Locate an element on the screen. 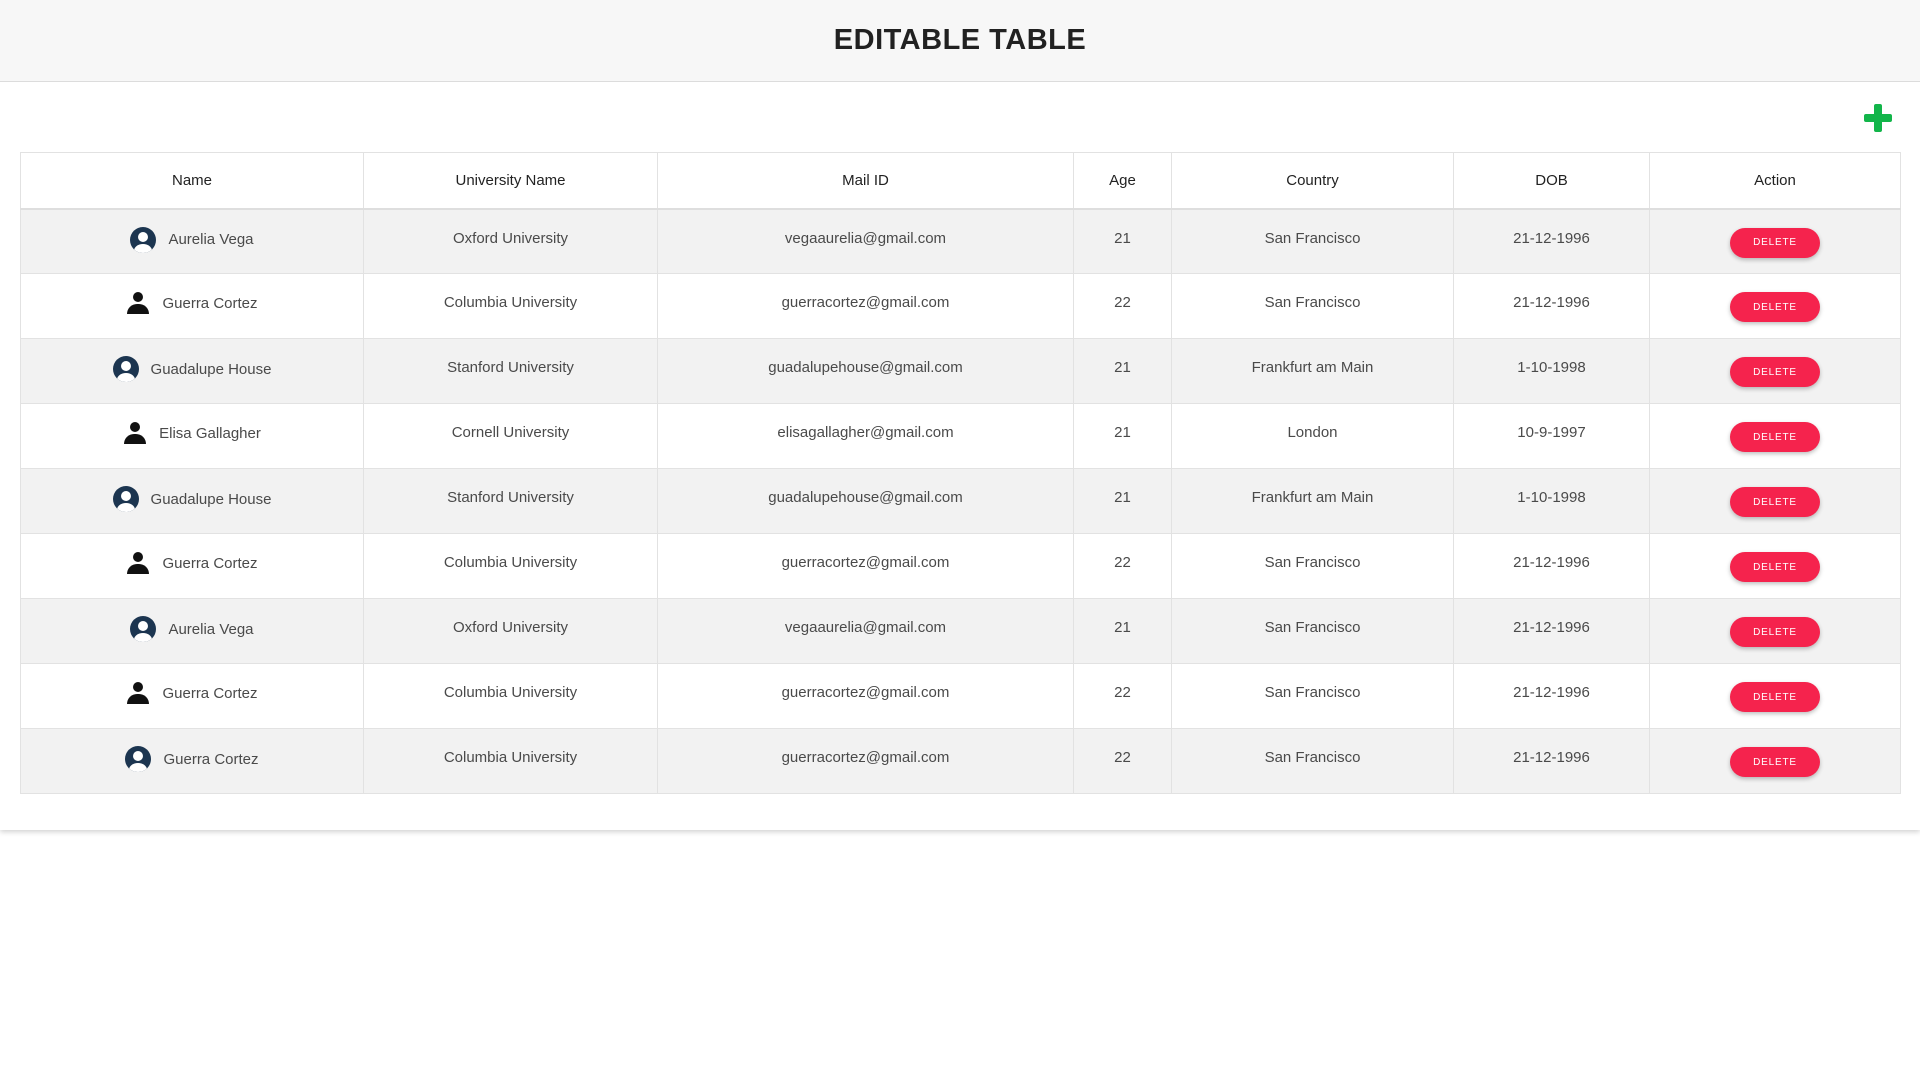 The image size is (1920, 1080). cell-name-text: Aurelia Vega is located at coordinates (211, 239).